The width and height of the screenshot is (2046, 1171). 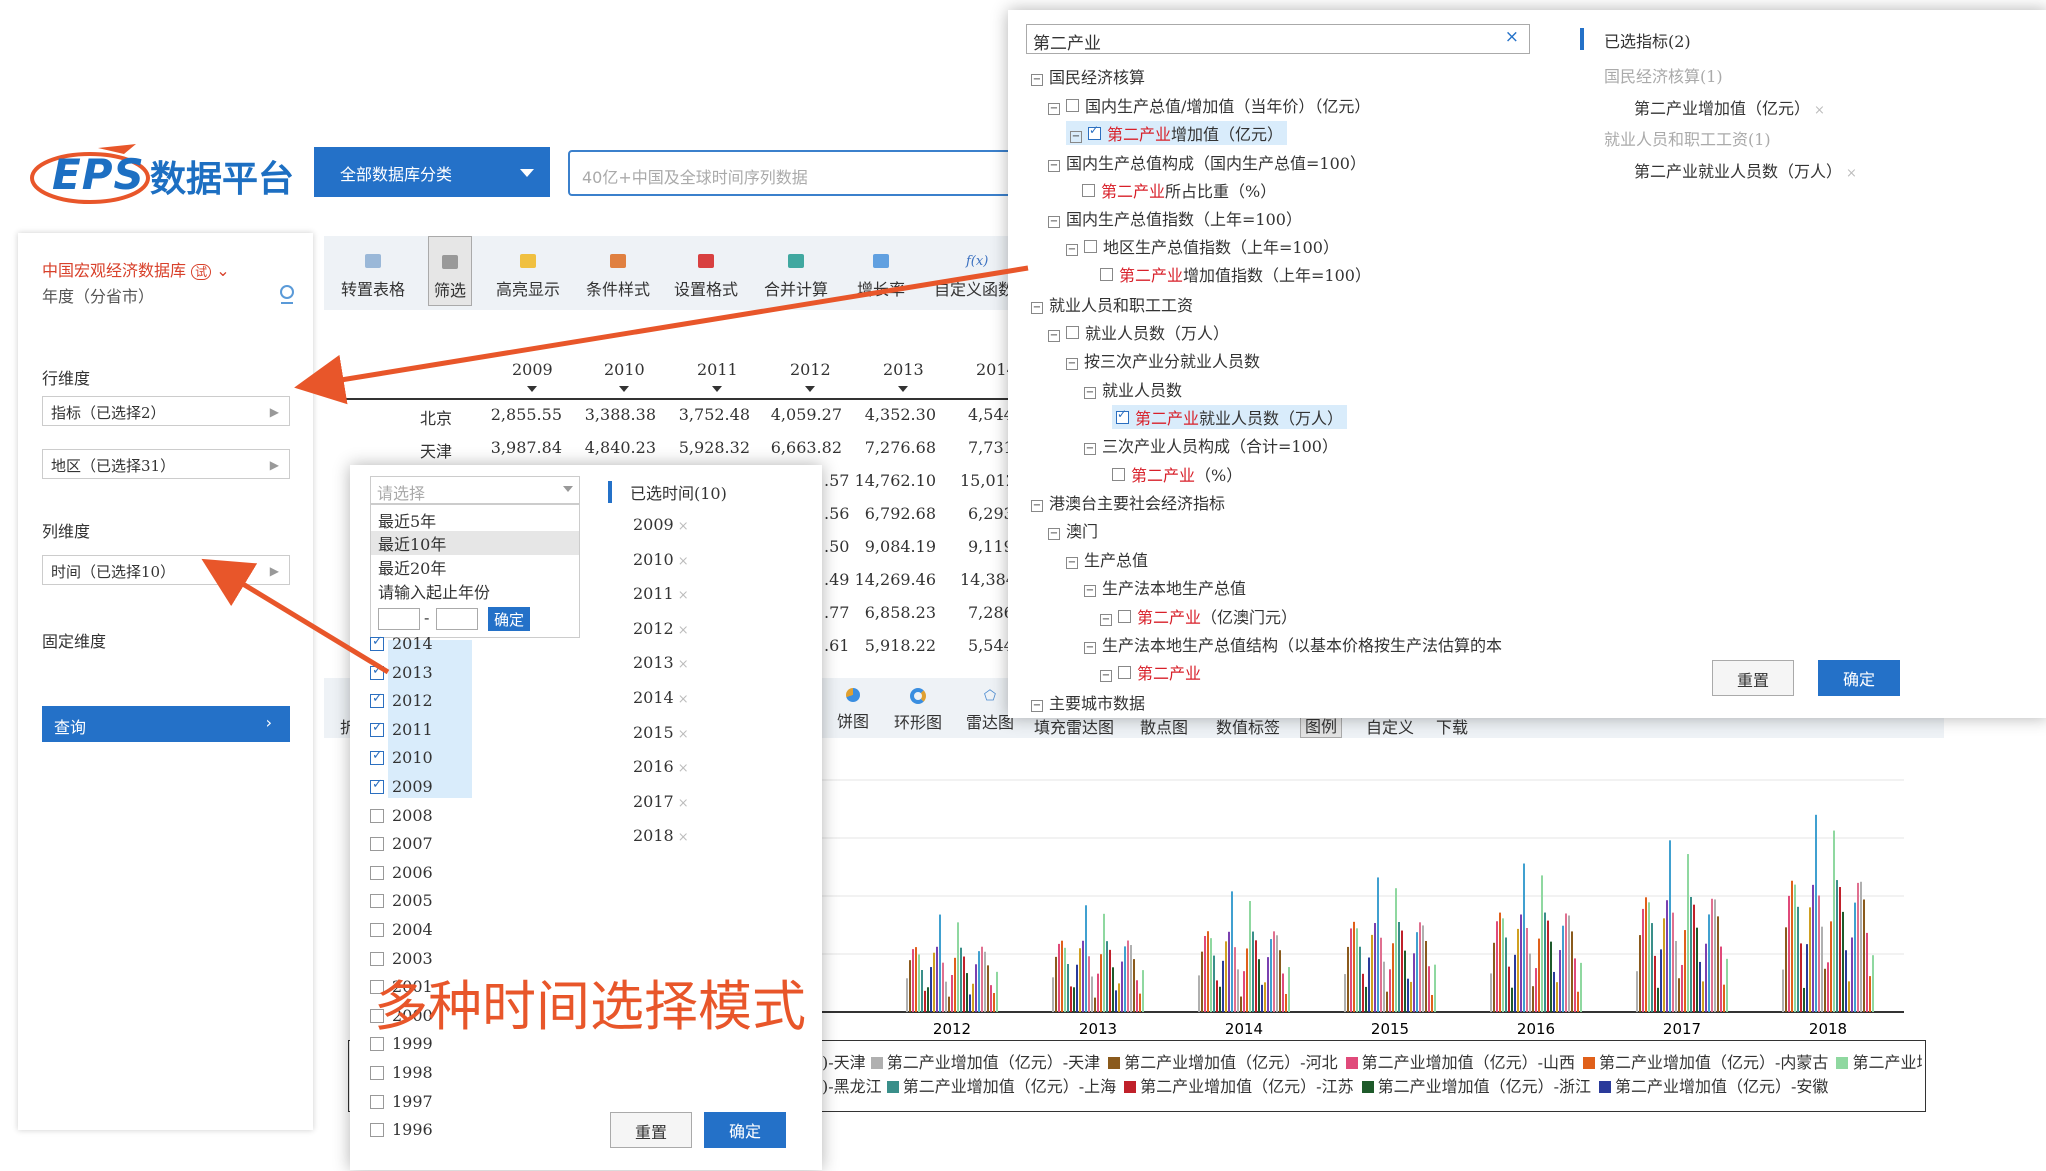 I want to click on indicator-selector: 指标（已选择2） ▶, so click(x=166, y=411).